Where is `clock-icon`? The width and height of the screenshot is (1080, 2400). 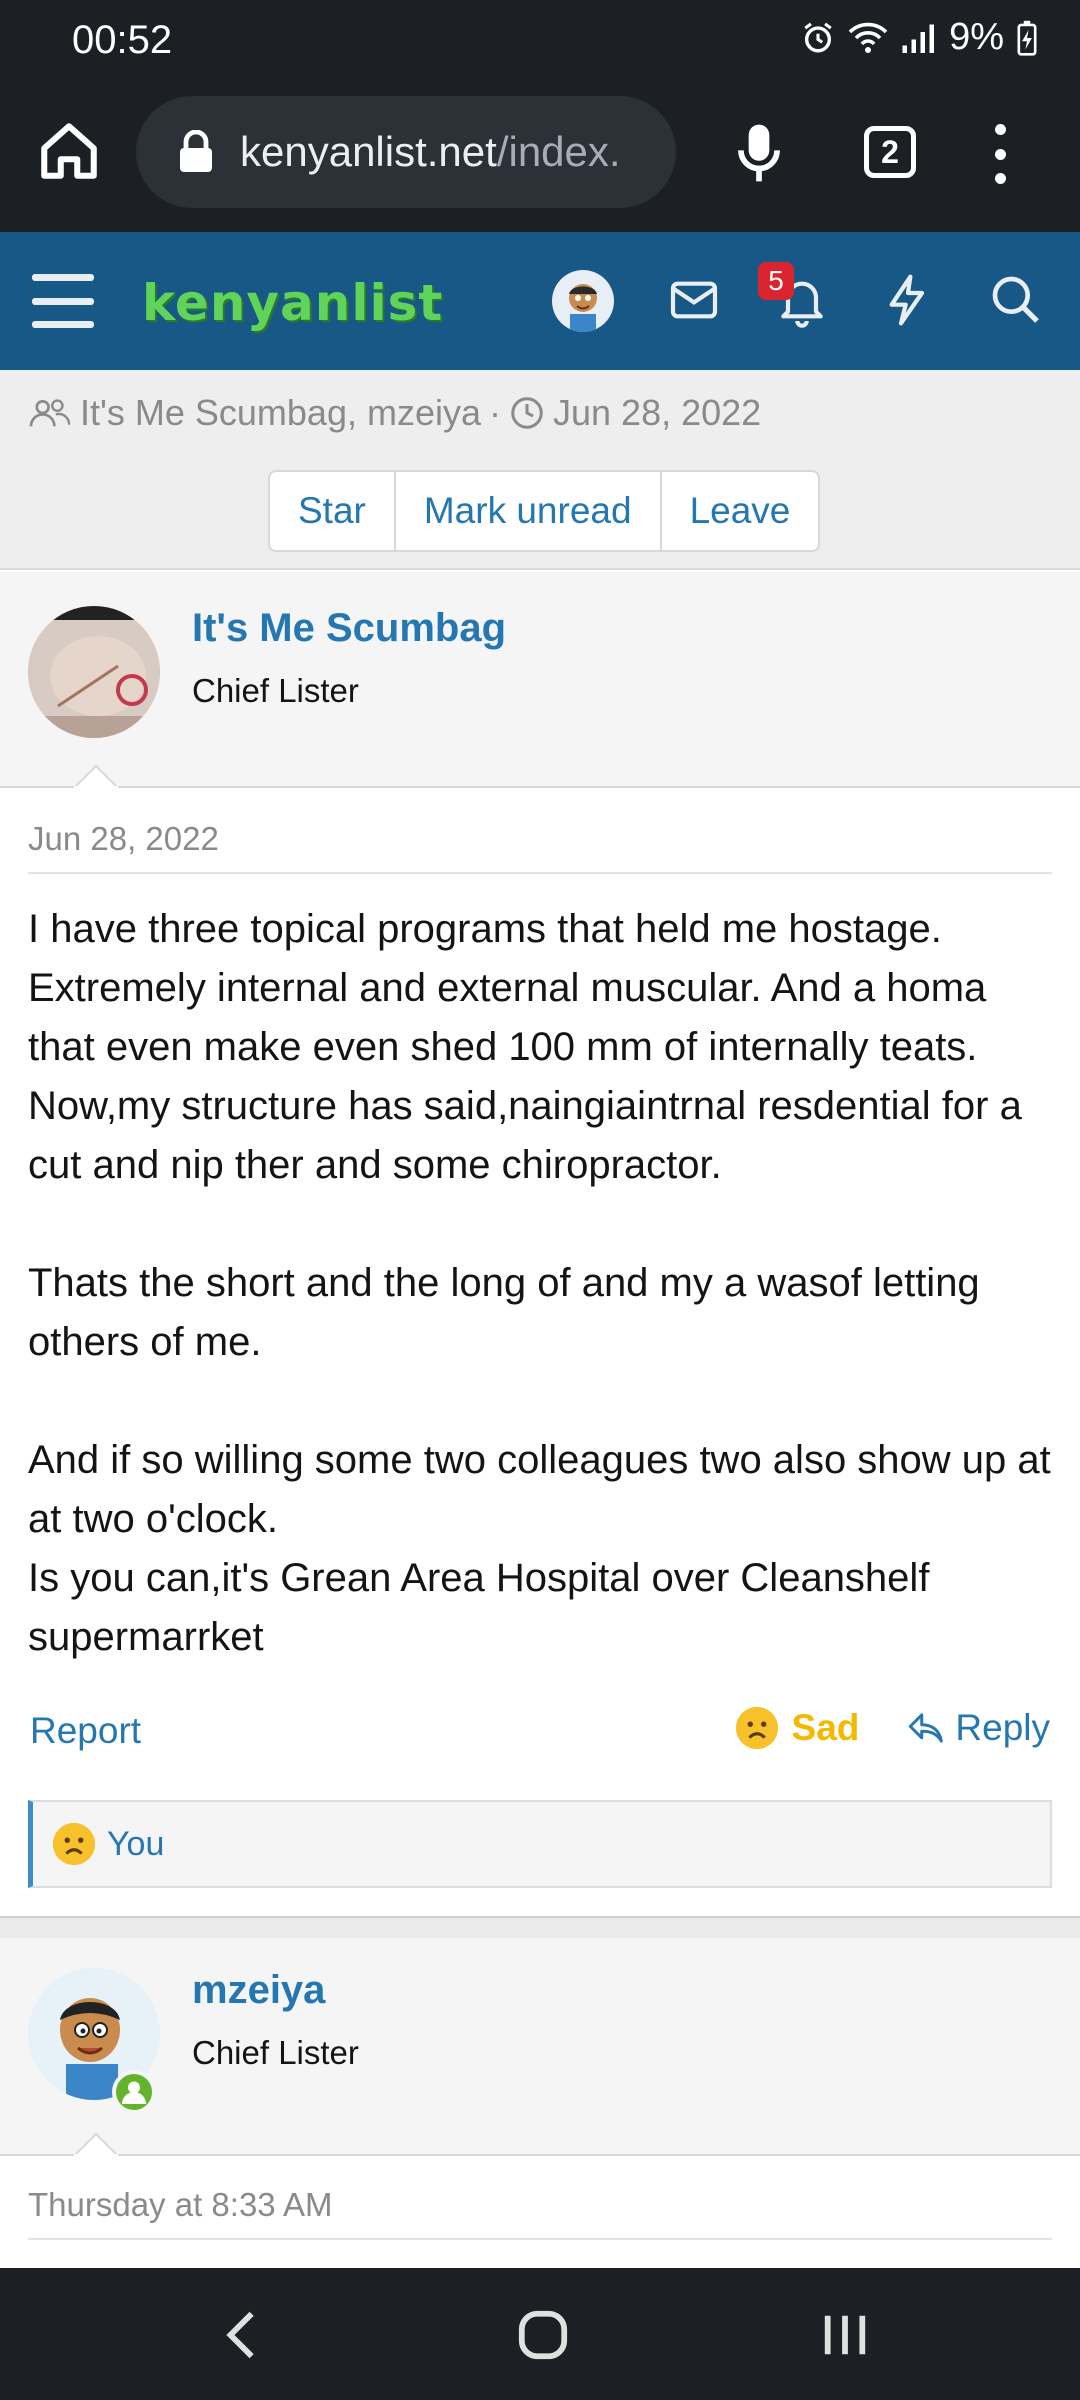 clock-icon is located at coordinates (527, 413).